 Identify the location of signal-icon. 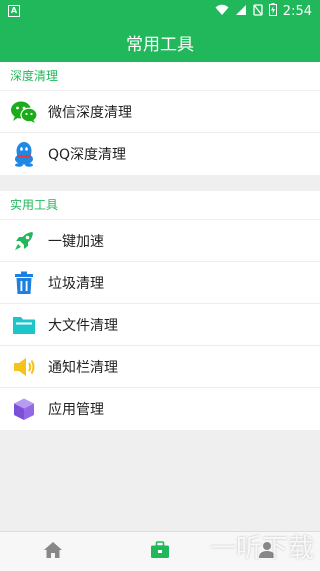
(241, 11).